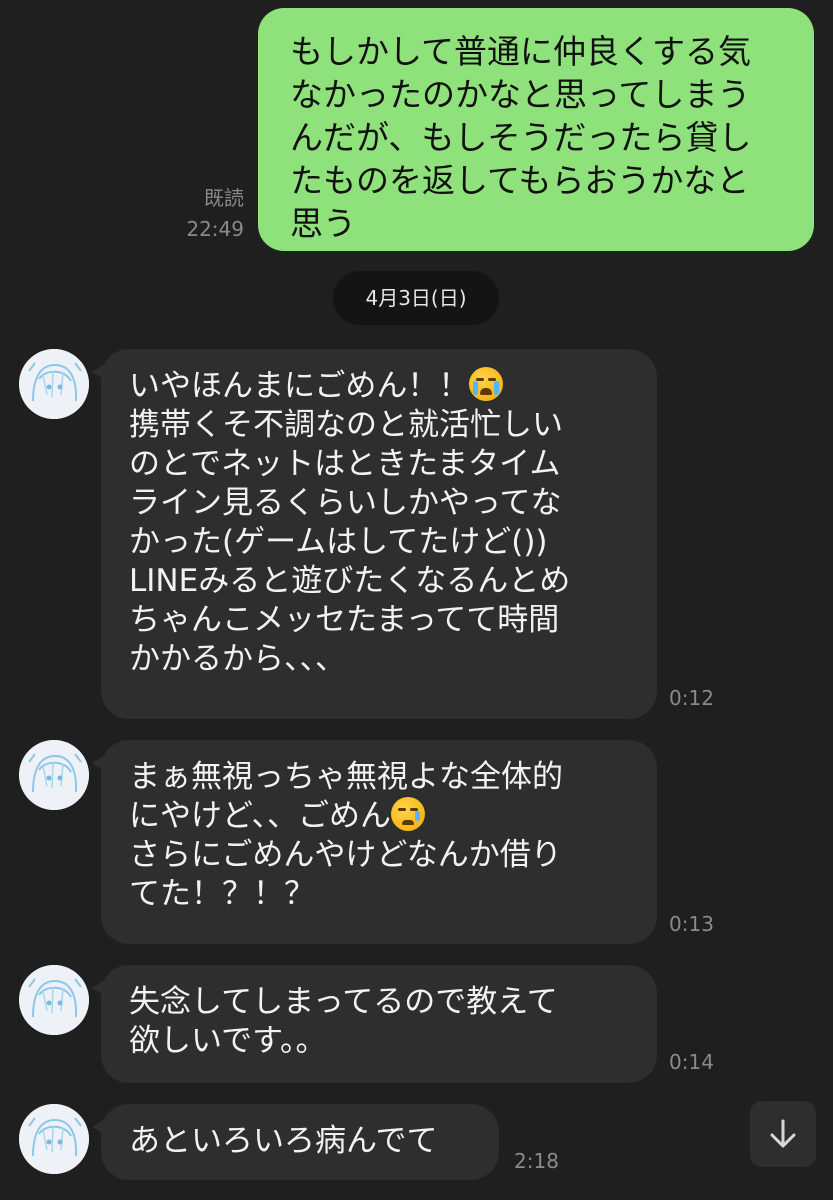  Describe the element at coordinates (486, 384) in the screenshot. I see `loudly-crying-face-icon` at that location.